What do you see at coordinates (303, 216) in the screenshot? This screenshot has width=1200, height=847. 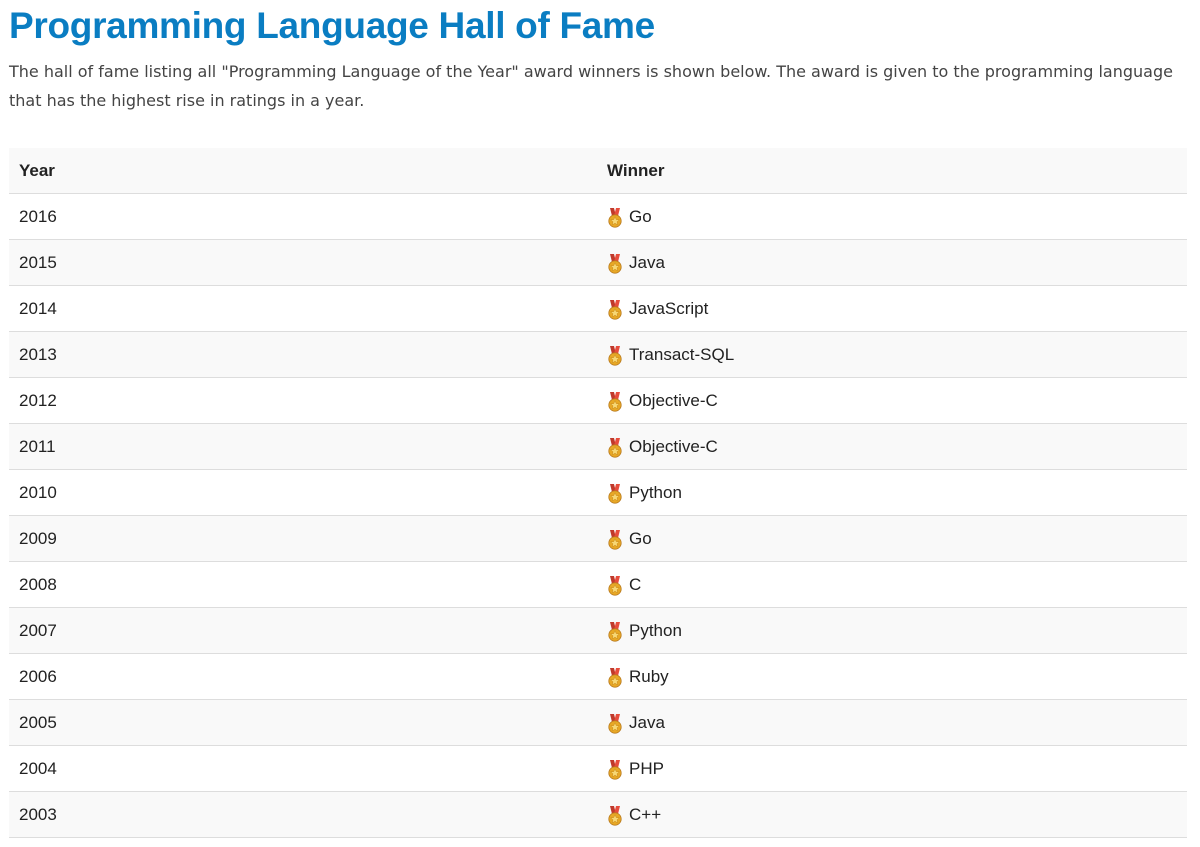 I see `year-cell: 2016` at bounding box center [303, 216].